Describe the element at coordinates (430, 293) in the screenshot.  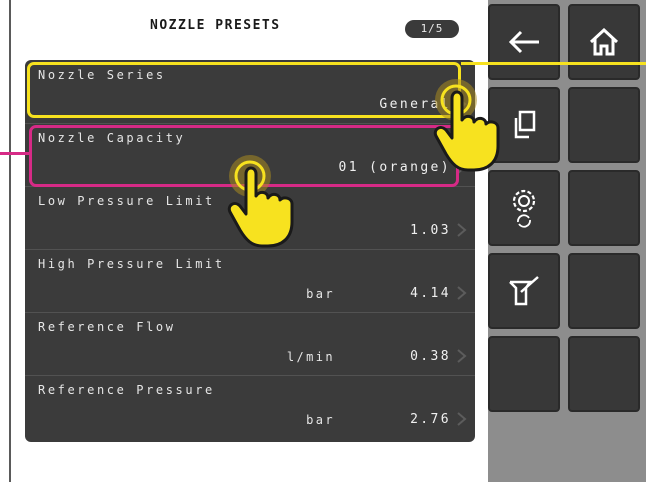
I see `row-value: 4.14` at that location.